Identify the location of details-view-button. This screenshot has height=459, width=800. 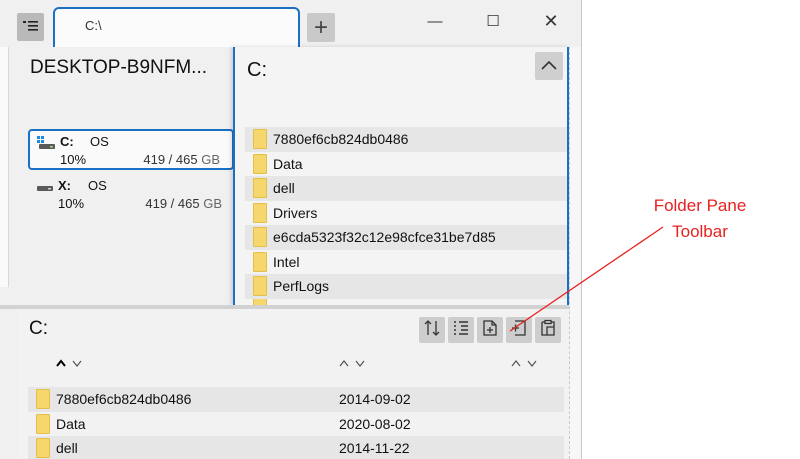
(461, 330).